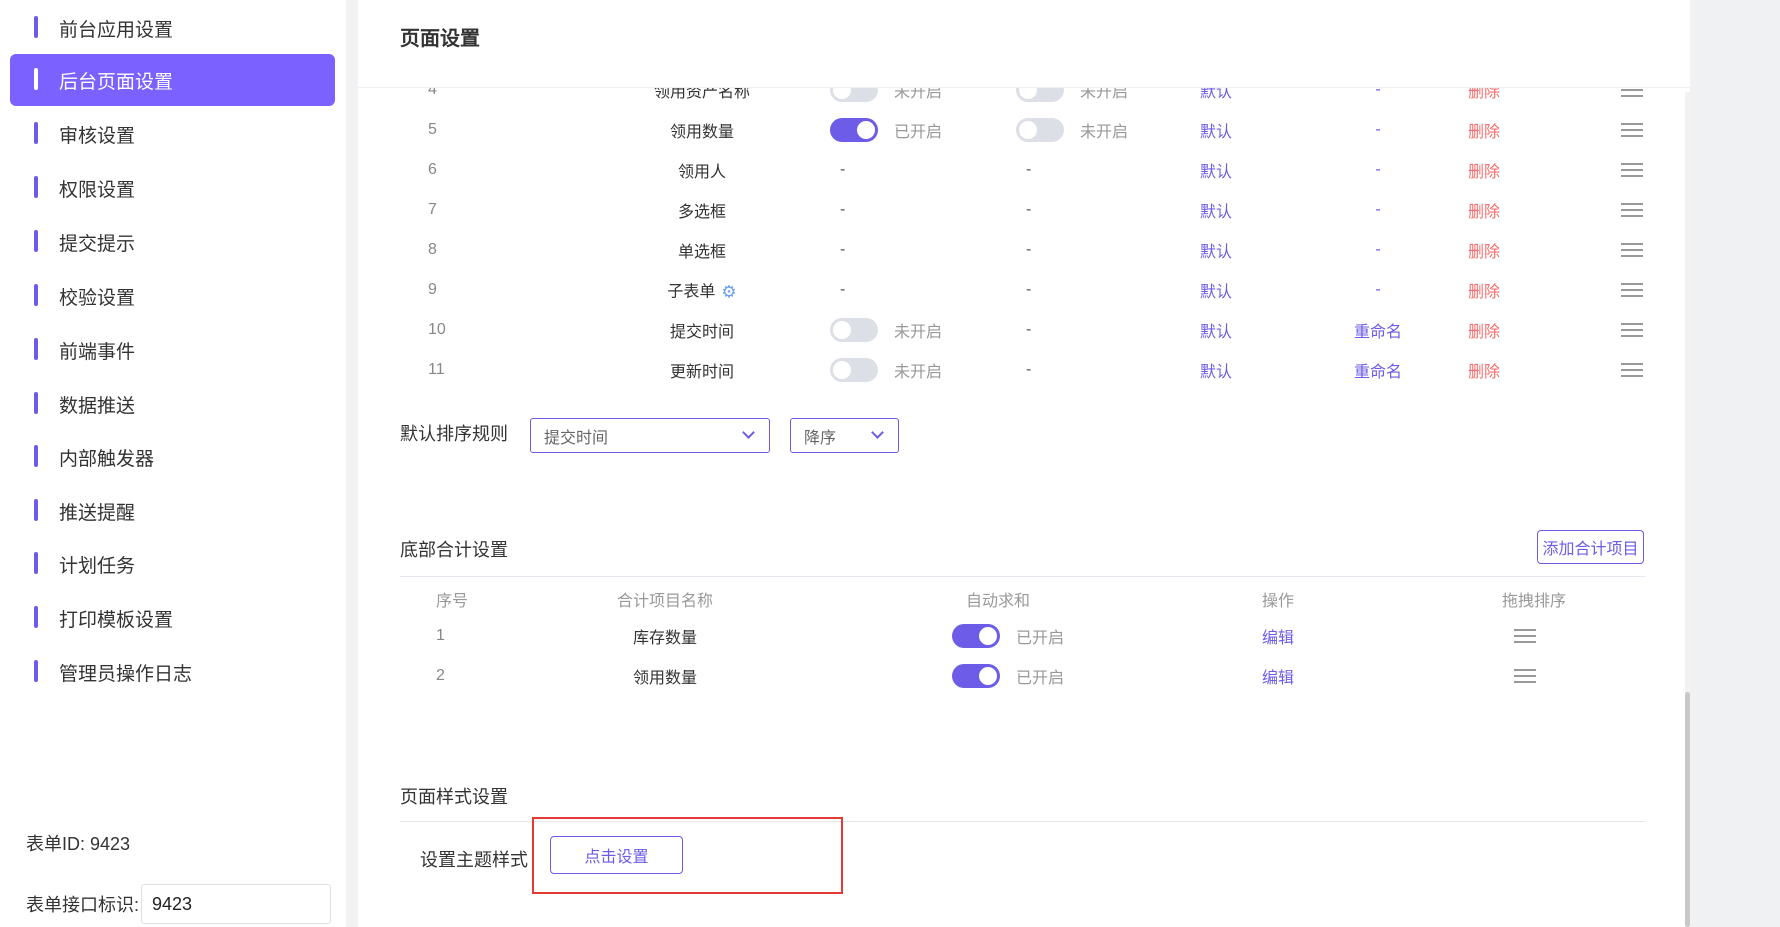  What do you see at coordinates (440, 675) in the screenshot?
I see `row-number: 2` at bounding box center [440, 675].